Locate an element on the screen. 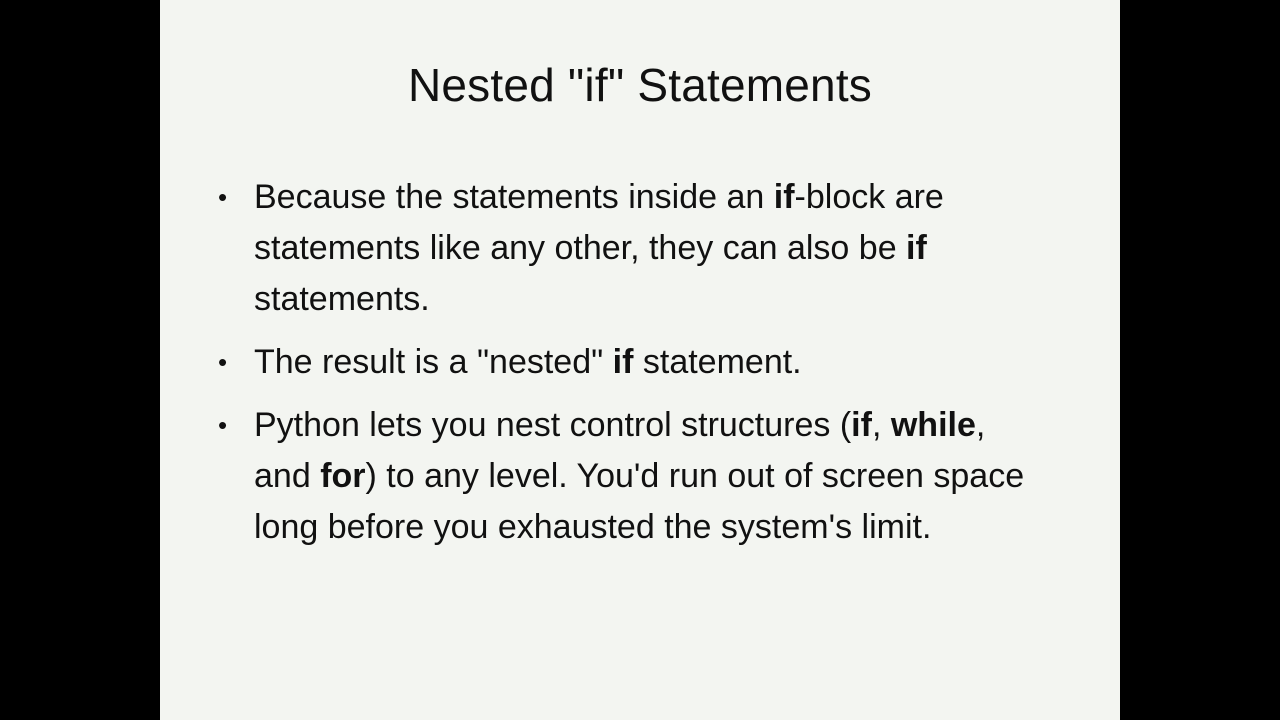 This screenshot has width=1280, height=720. bold-keyword: while is located at coordinates (933, 425).